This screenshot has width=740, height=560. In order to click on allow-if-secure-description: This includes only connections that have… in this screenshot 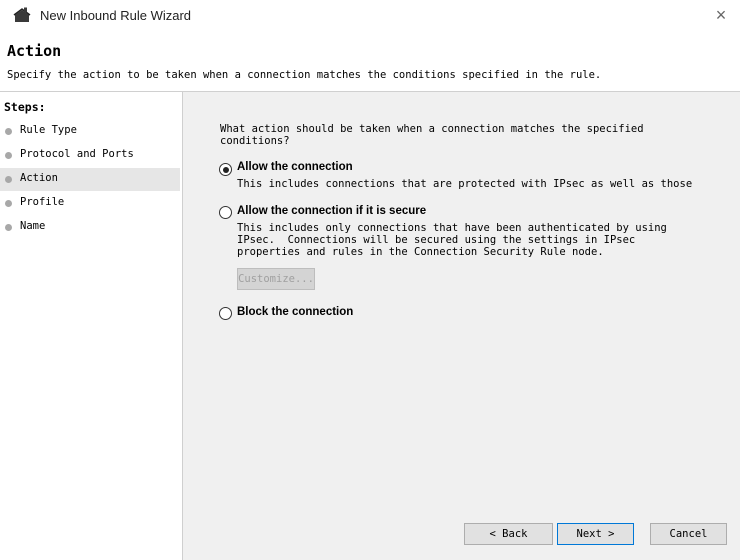, I will do `click(452, 240)`.